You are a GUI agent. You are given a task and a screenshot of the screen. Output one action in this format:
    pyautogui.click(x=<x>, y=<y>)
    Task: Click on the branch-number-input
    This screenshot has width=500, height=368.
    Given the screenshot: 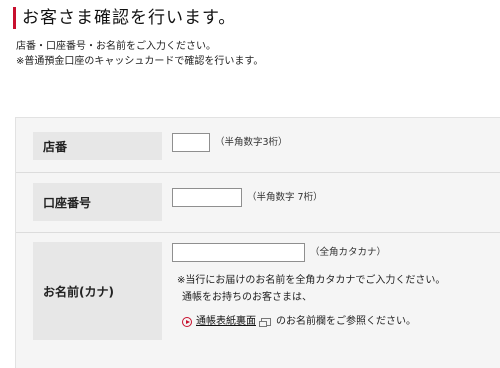 What is the action you would take?
    pyautogui.click(x=191, y=142)
    